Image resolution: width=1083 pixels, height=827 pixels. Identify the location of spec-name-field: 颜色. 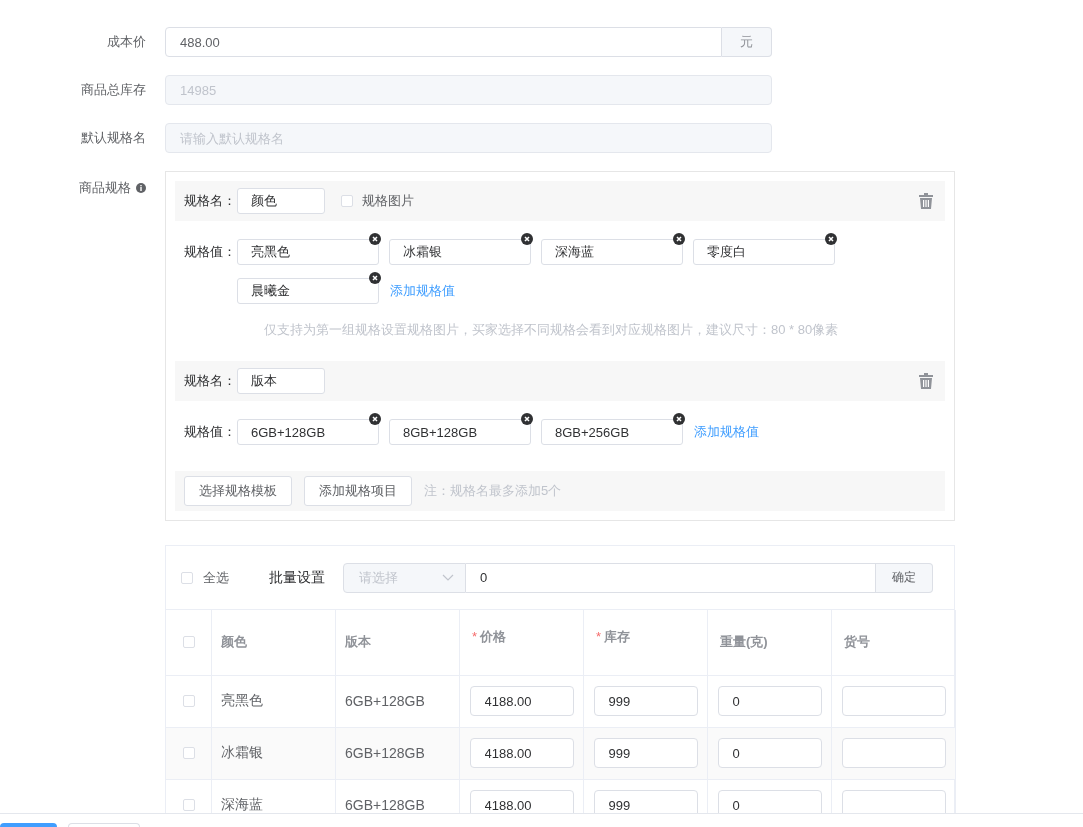
(281, 201).